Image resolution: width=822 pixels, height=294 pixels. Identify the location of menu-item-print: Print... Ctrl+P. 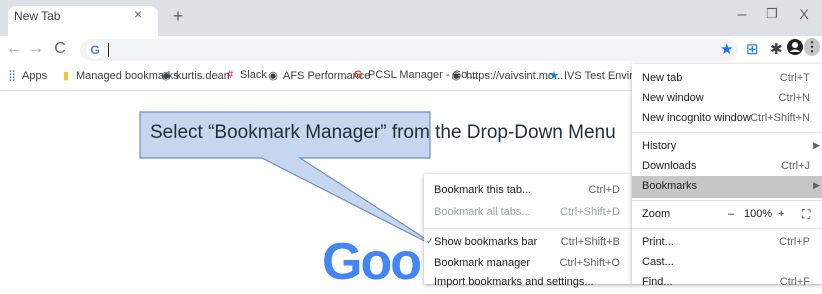
(727, 243).